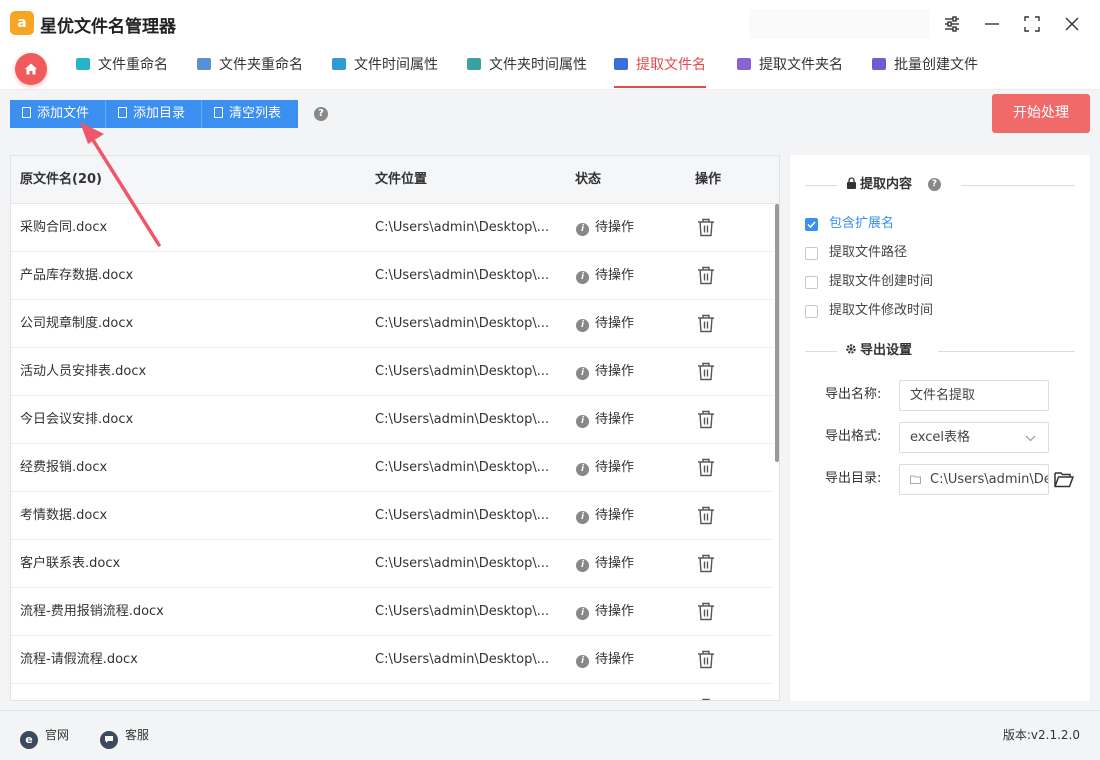 This screenshot has height=760, width=1100. What do you see at coordinates (811, 224) in the screenshot?
I see `checkbox-checked` at bounding box center [811, 224].